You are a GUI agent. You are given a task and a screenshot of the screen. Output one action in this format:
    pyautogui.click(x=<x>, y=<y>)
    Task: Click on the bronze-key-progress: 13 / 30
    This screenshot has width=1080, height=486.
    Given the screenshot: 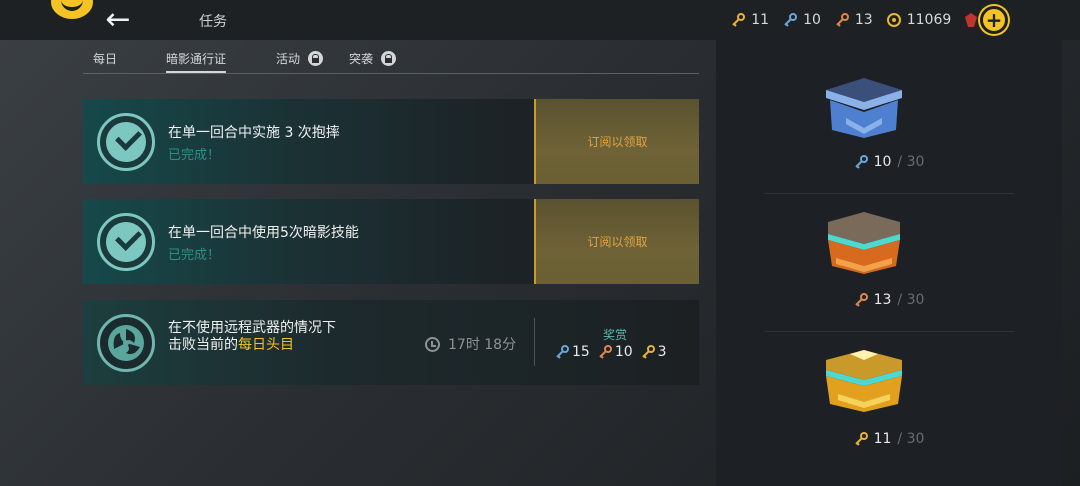 What is the action you would take?
    pyautogui.click(x=889, y=300)
    